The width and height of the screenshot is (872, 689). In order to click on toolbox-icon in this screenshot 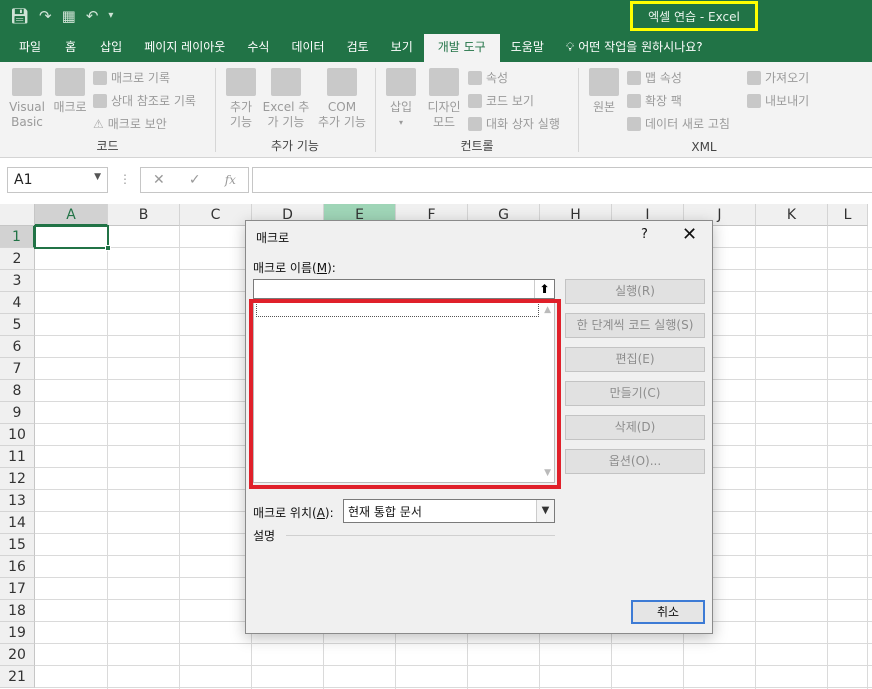, I will do `click(401, 82)`.